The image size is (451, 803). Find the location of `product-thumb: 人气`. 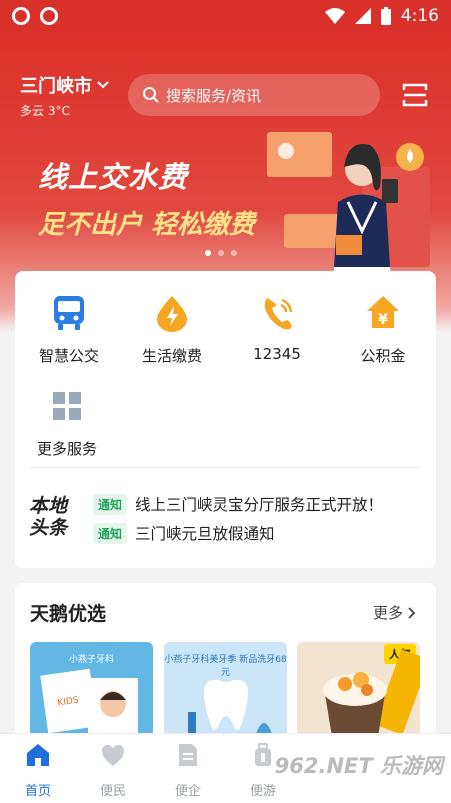

product-thumb: 人气 is located at coordinates (358, 692).